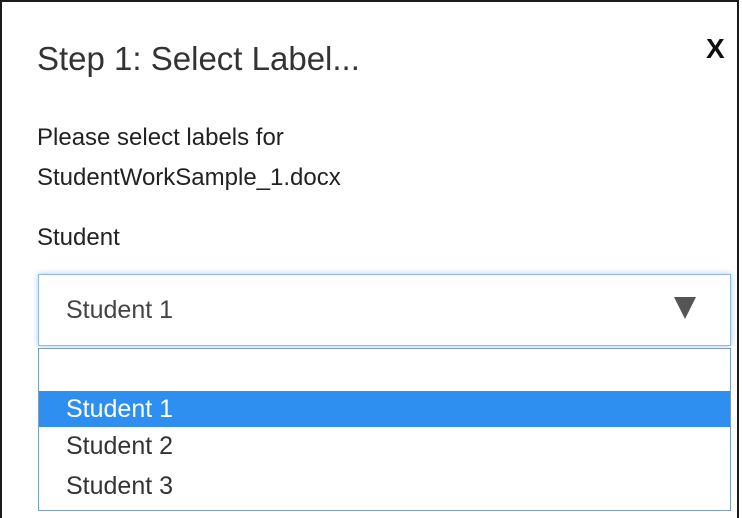  Describe the element at coordinates (384, 373) in the screenshot. I see `dropdown-option-empty` at that location.